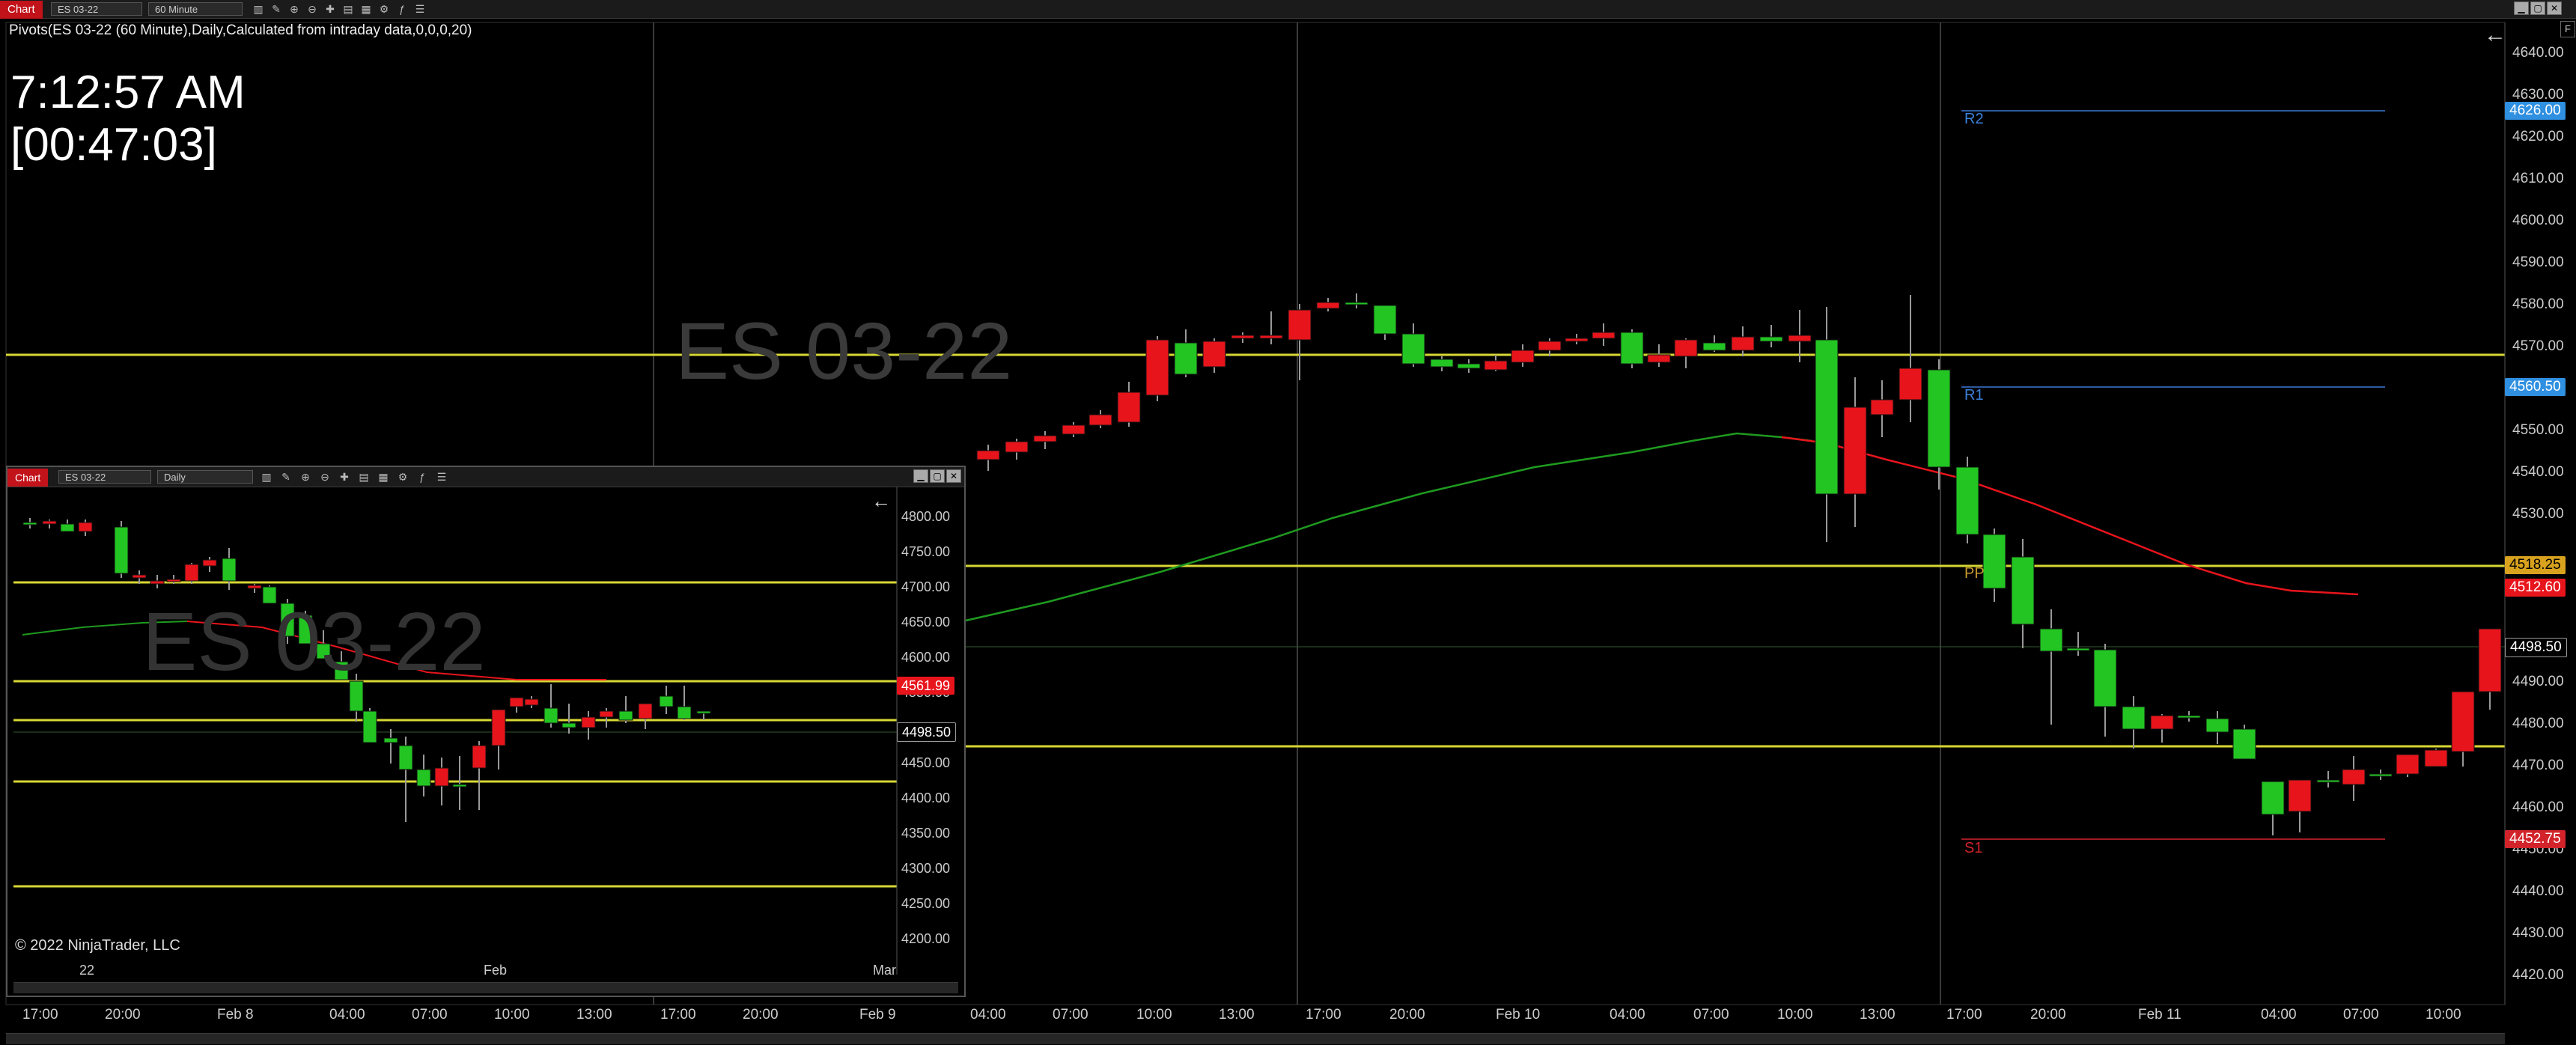 The image size is (2576, 1045). I want to click on price-axis-tick-label: 4430.00, so click(2538, 933).